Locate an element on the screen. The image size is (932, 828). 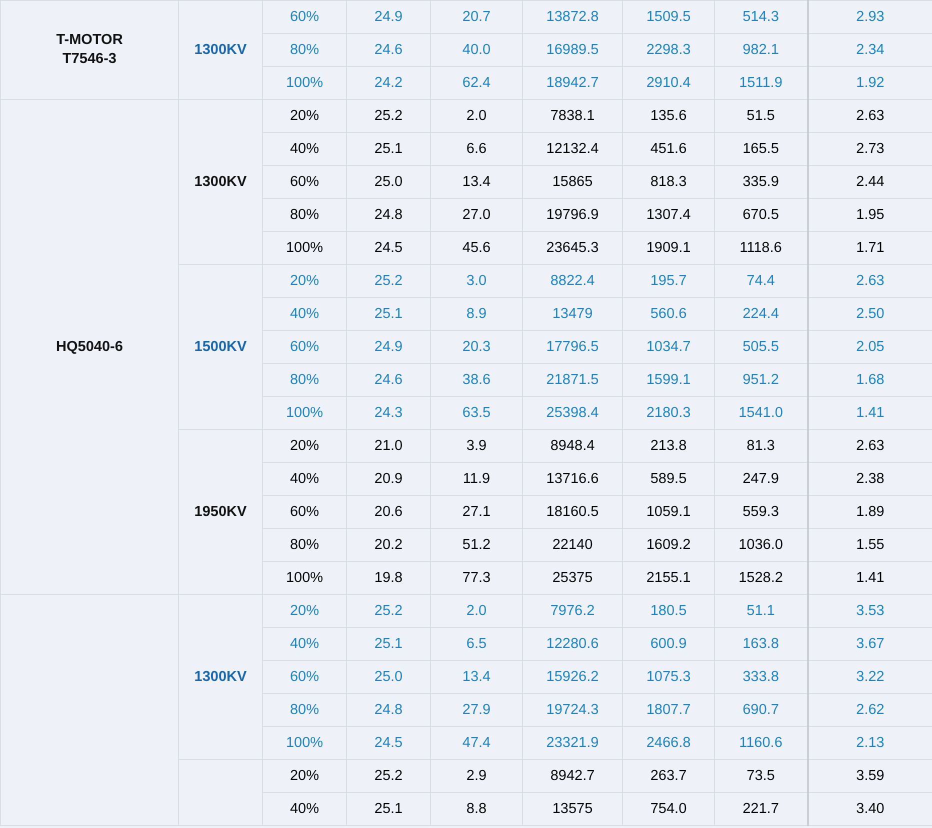
table-cell: 12132.4 is located at coordinates (572, 149).